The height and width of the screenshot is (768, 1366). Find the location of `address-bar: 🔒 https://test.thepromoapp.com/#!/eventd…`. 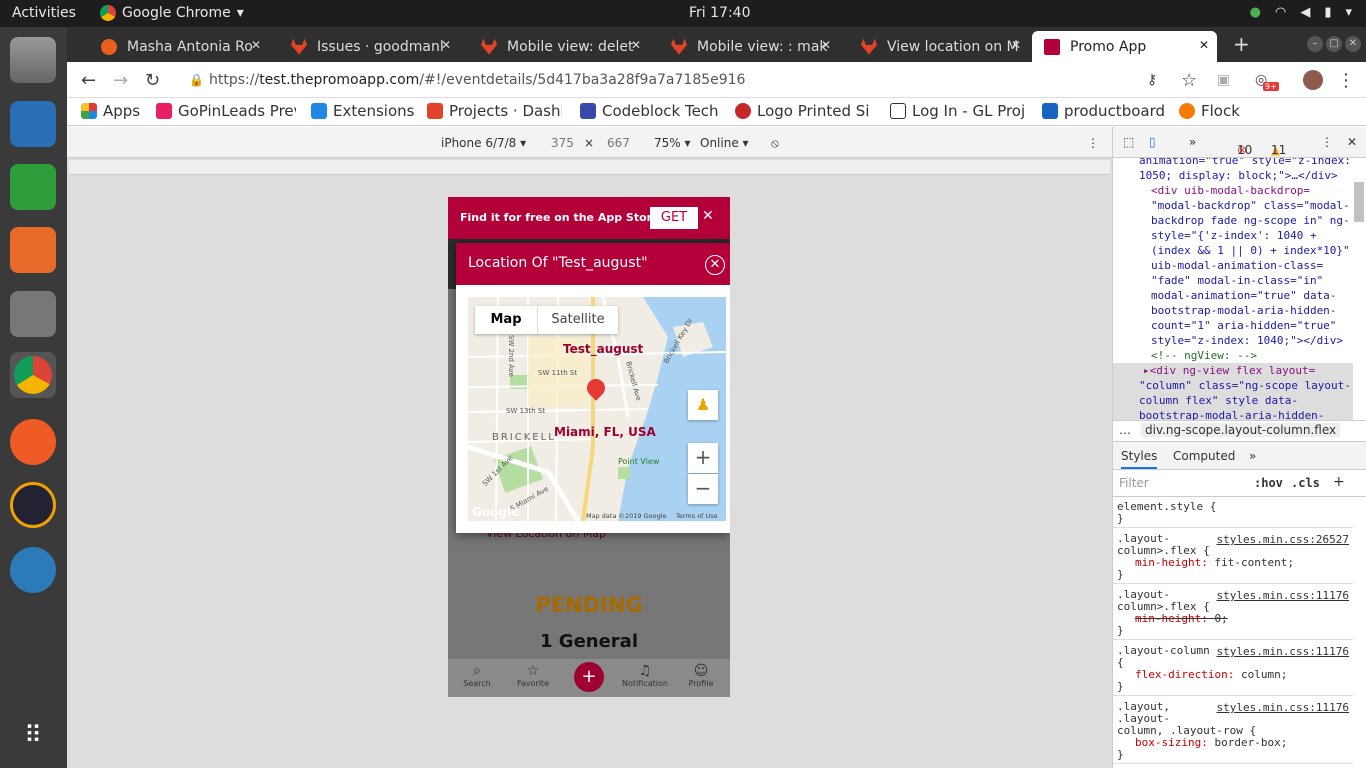

address-bar: 🔒 https://test.thepromoapp.com/#!/eventd… is located at coordinates (681, 80).